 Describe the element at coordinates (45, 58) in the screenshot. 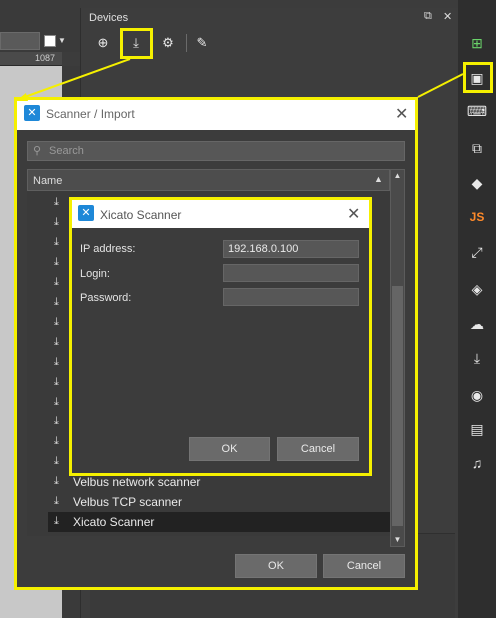

I see `ruler-mark: 1087` at that location.